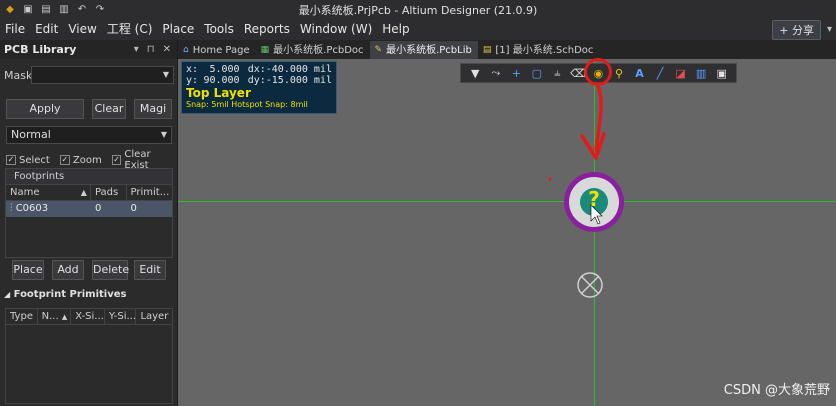 The height and width of the screenshot is (406, 836). I want to click on redo-icon: ↷, so click(100, 10).